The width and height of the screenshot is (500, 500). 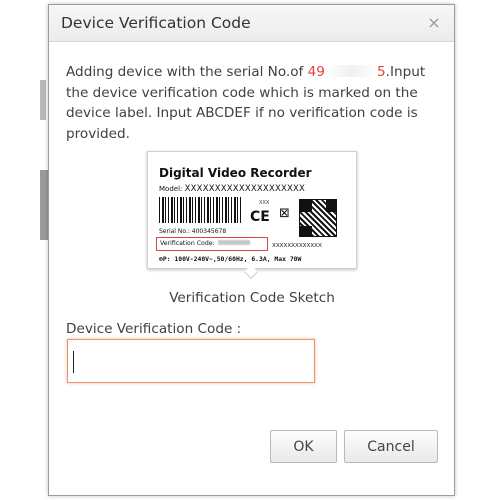 I want to click on ok-button: OK, so click(x=303, y=446).